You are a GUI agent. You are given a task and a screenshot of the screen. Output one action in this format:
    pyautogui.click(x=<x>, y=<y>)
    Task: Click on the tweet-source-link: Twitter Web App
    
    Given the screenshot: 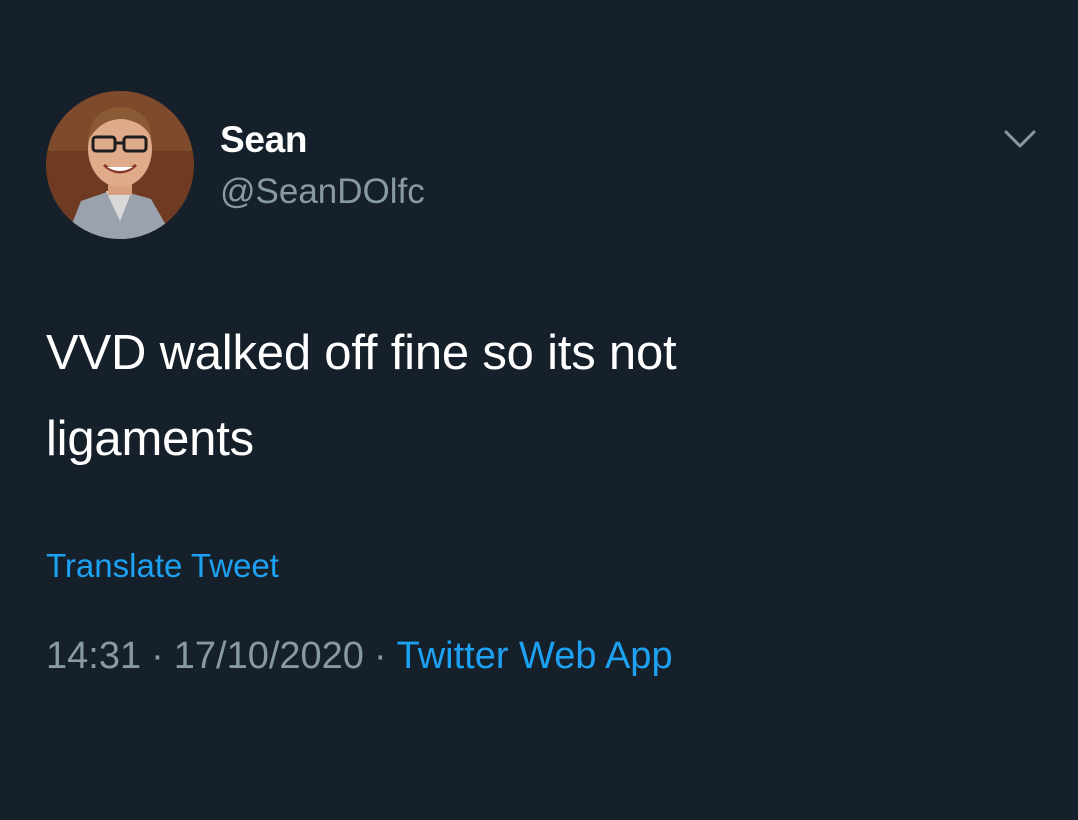 What is the action you would take?
    pyautogui.click(x=535, y=656)
    